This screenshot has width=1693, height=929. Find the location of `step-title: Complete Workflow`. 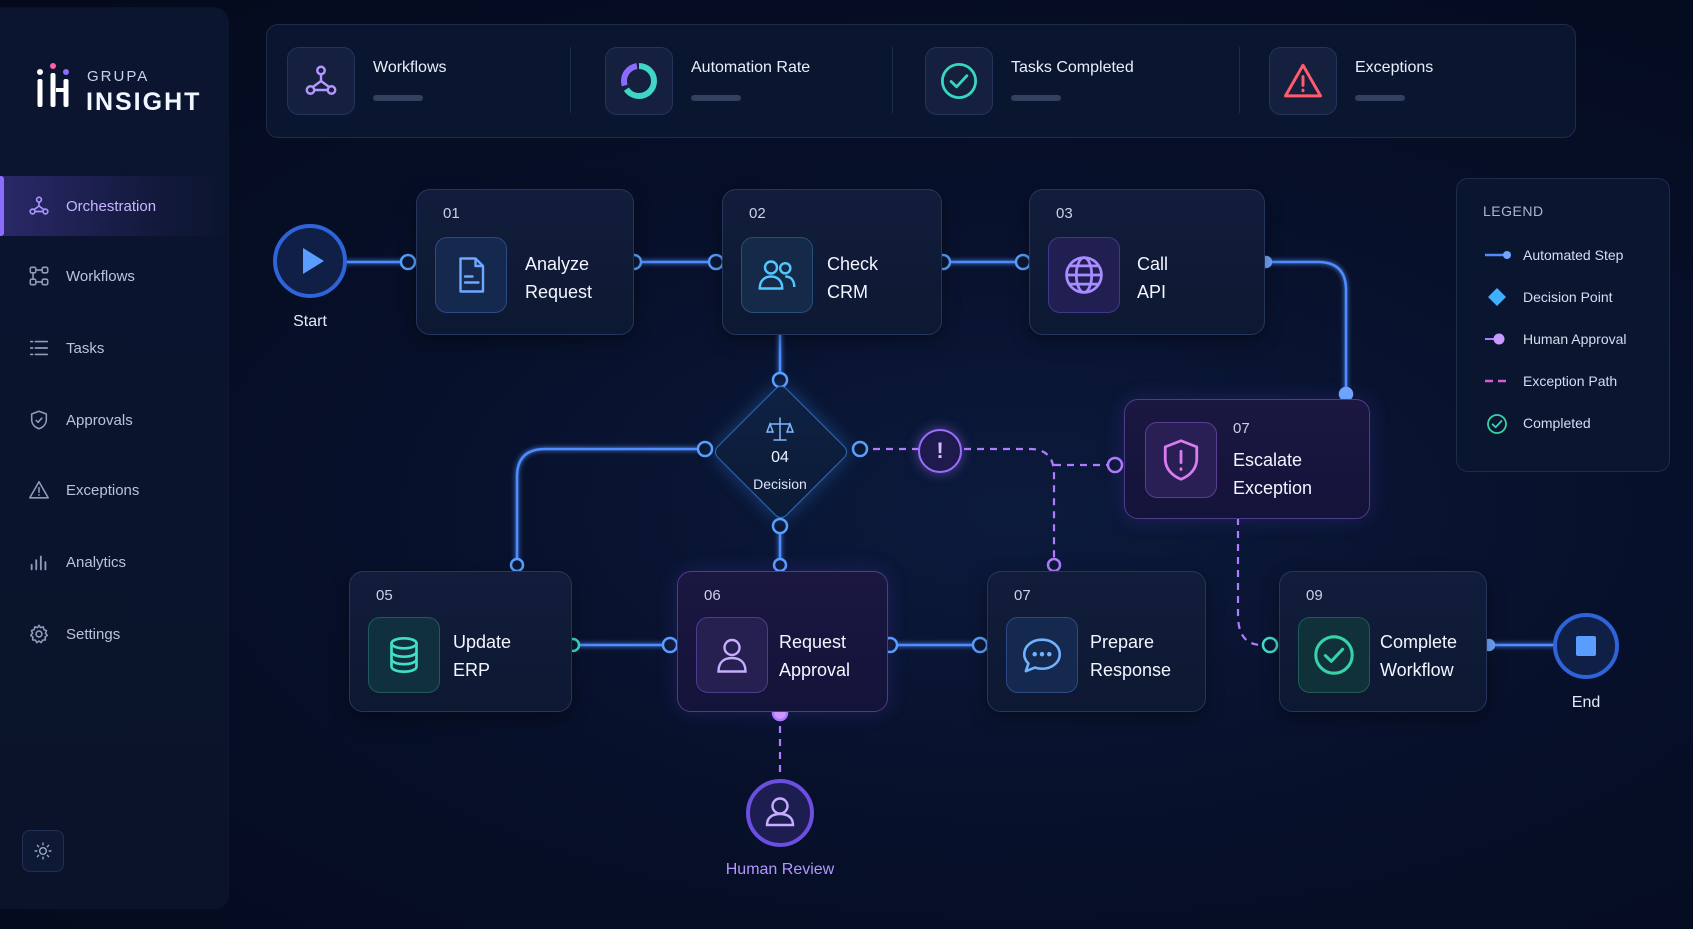

step-title: Complete Workflow is located at coordinates (1418, 656).